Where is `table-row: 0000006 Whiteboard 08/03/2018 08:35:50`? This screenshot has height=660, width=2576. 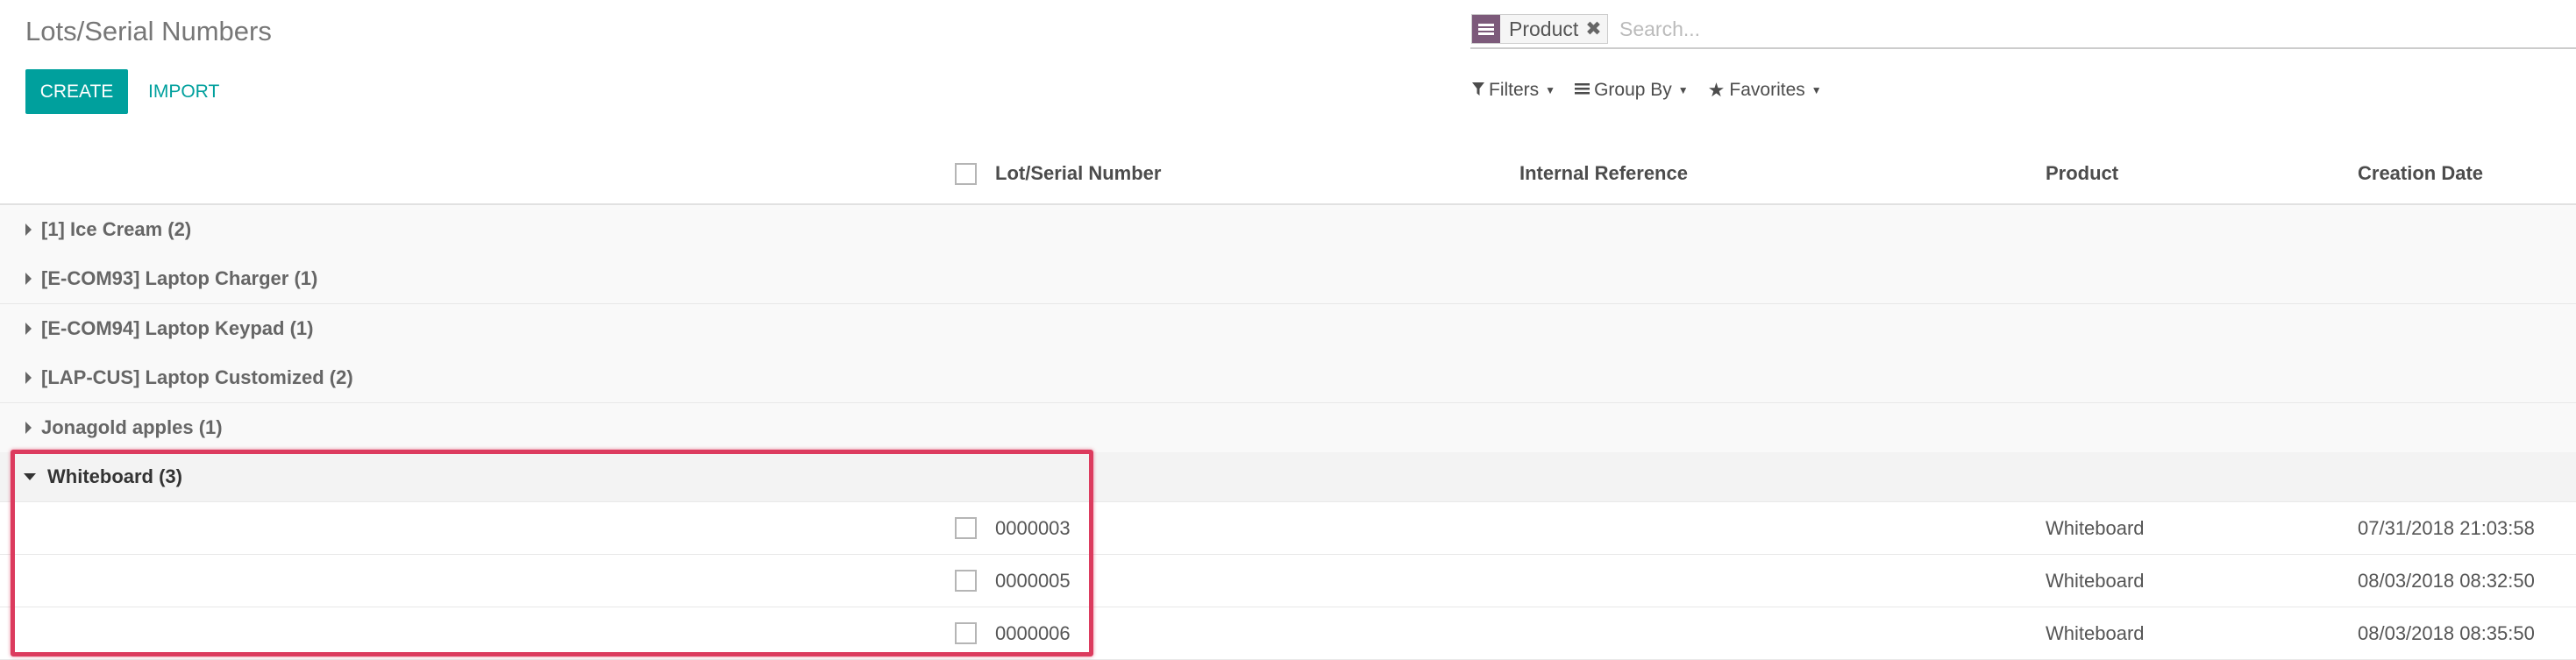
table-row: 0000006 Whiteboard 08/03/2018 08:35:50 is located at coordinates (1288, 633).